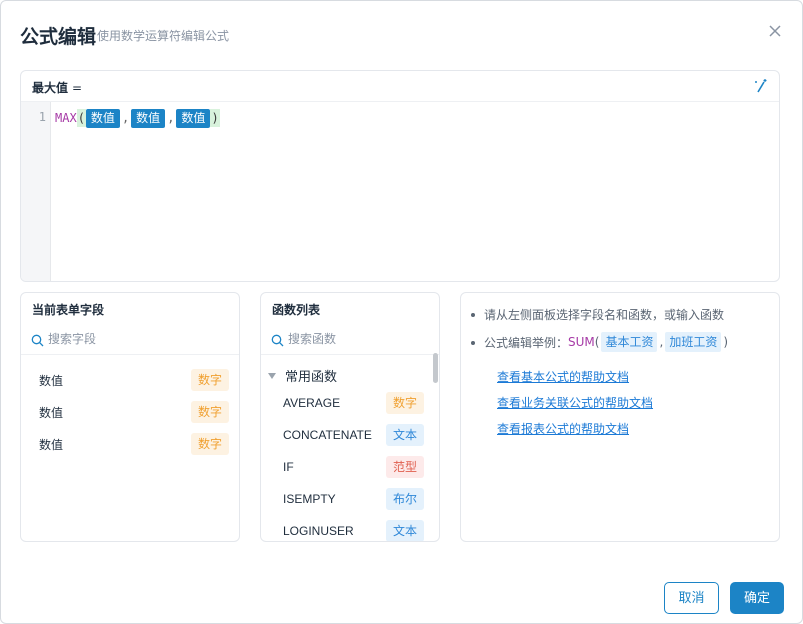 Image resolution: width=803 pixels, height=624 pixels. What do you see at coordinates (350, 468) in the screenshot?
I see `function-item: IF 范型` at bounding box center [350, 468].